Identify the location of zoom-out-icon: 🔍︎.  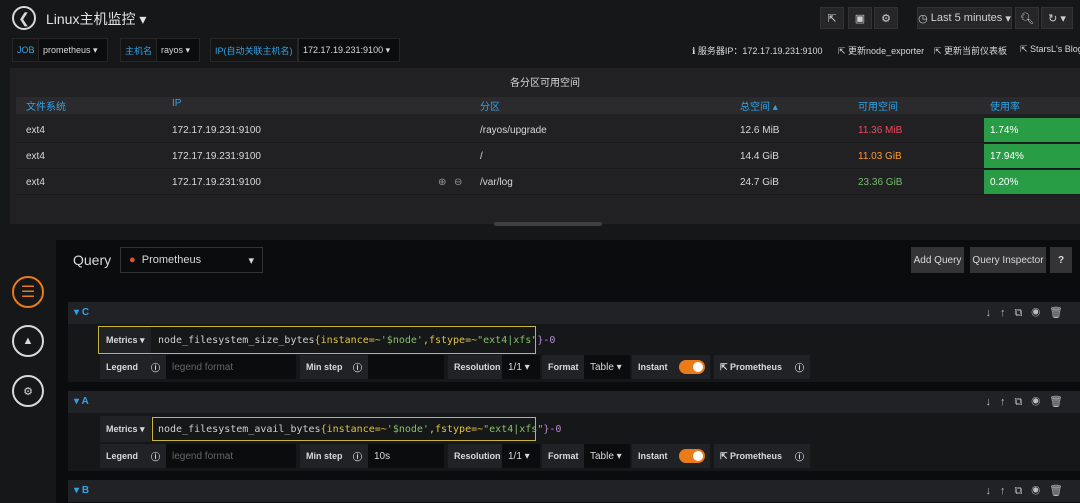
(1027, 18).